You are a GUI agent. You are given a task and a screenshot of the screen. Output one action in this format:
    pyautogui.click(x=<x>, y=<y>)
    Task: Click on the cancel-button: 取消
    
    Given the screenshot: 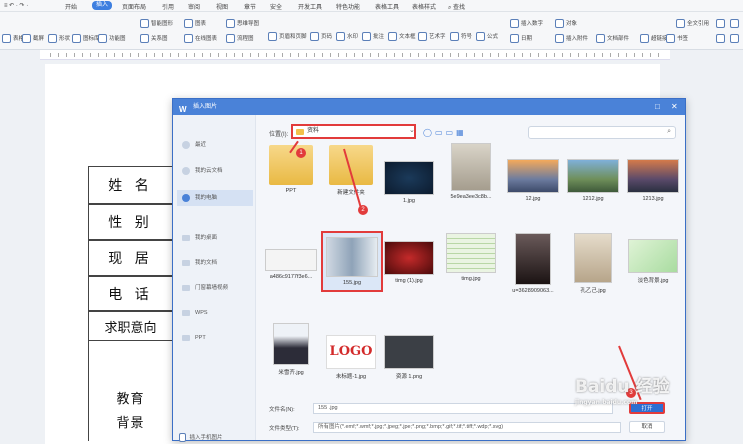 What is the action you would take?
    pyautogui.click(x=647, y=427)
    